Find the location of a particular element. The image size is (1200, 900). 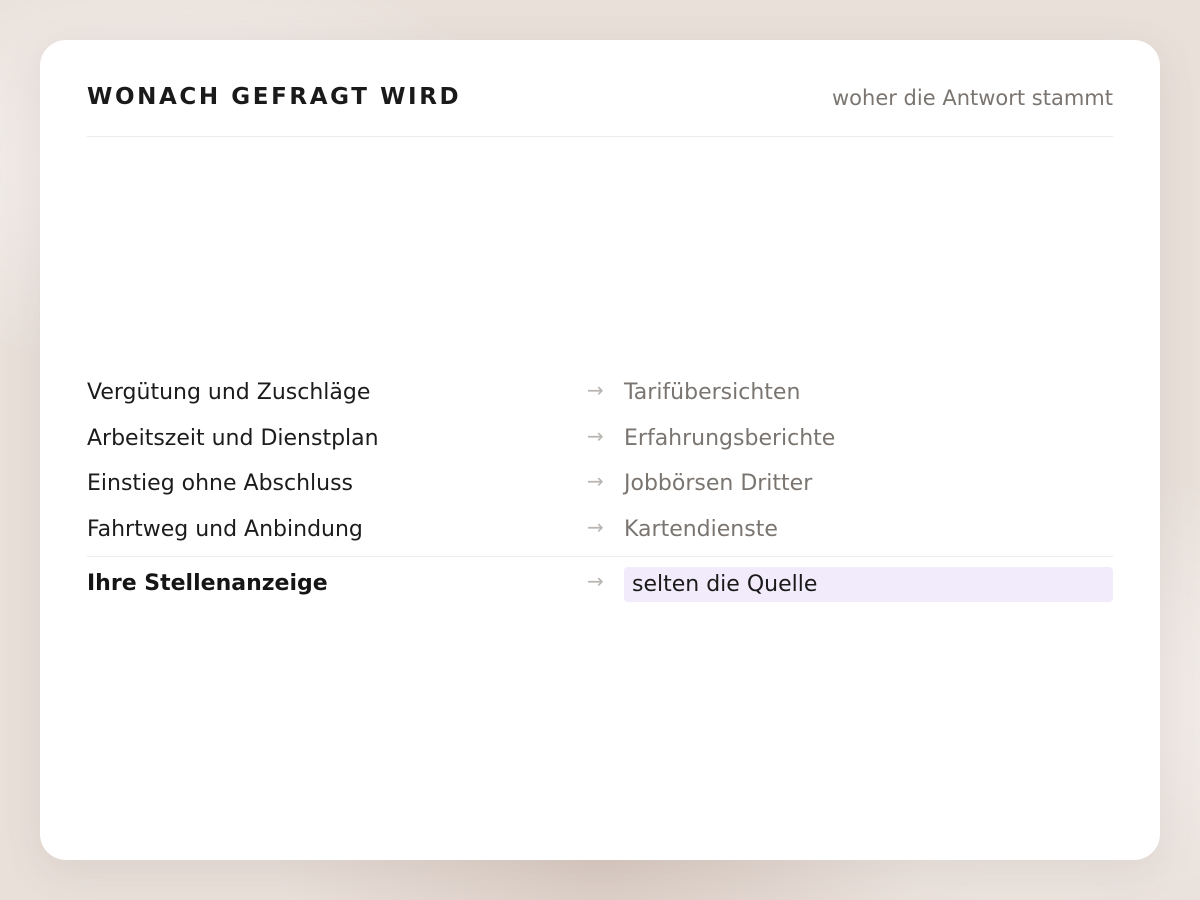

row-topic: Vergütung und Zuschläge is located at coordinates (229, 392).